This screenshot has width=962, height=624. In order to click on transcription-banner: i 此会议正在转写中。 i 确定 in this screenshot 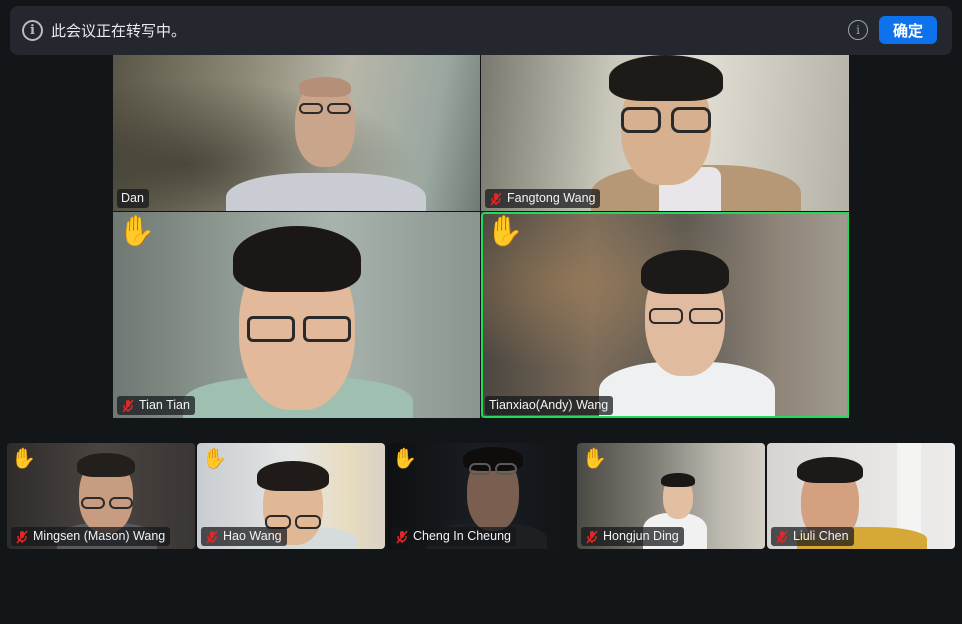, I will do `click(481, 30)`.